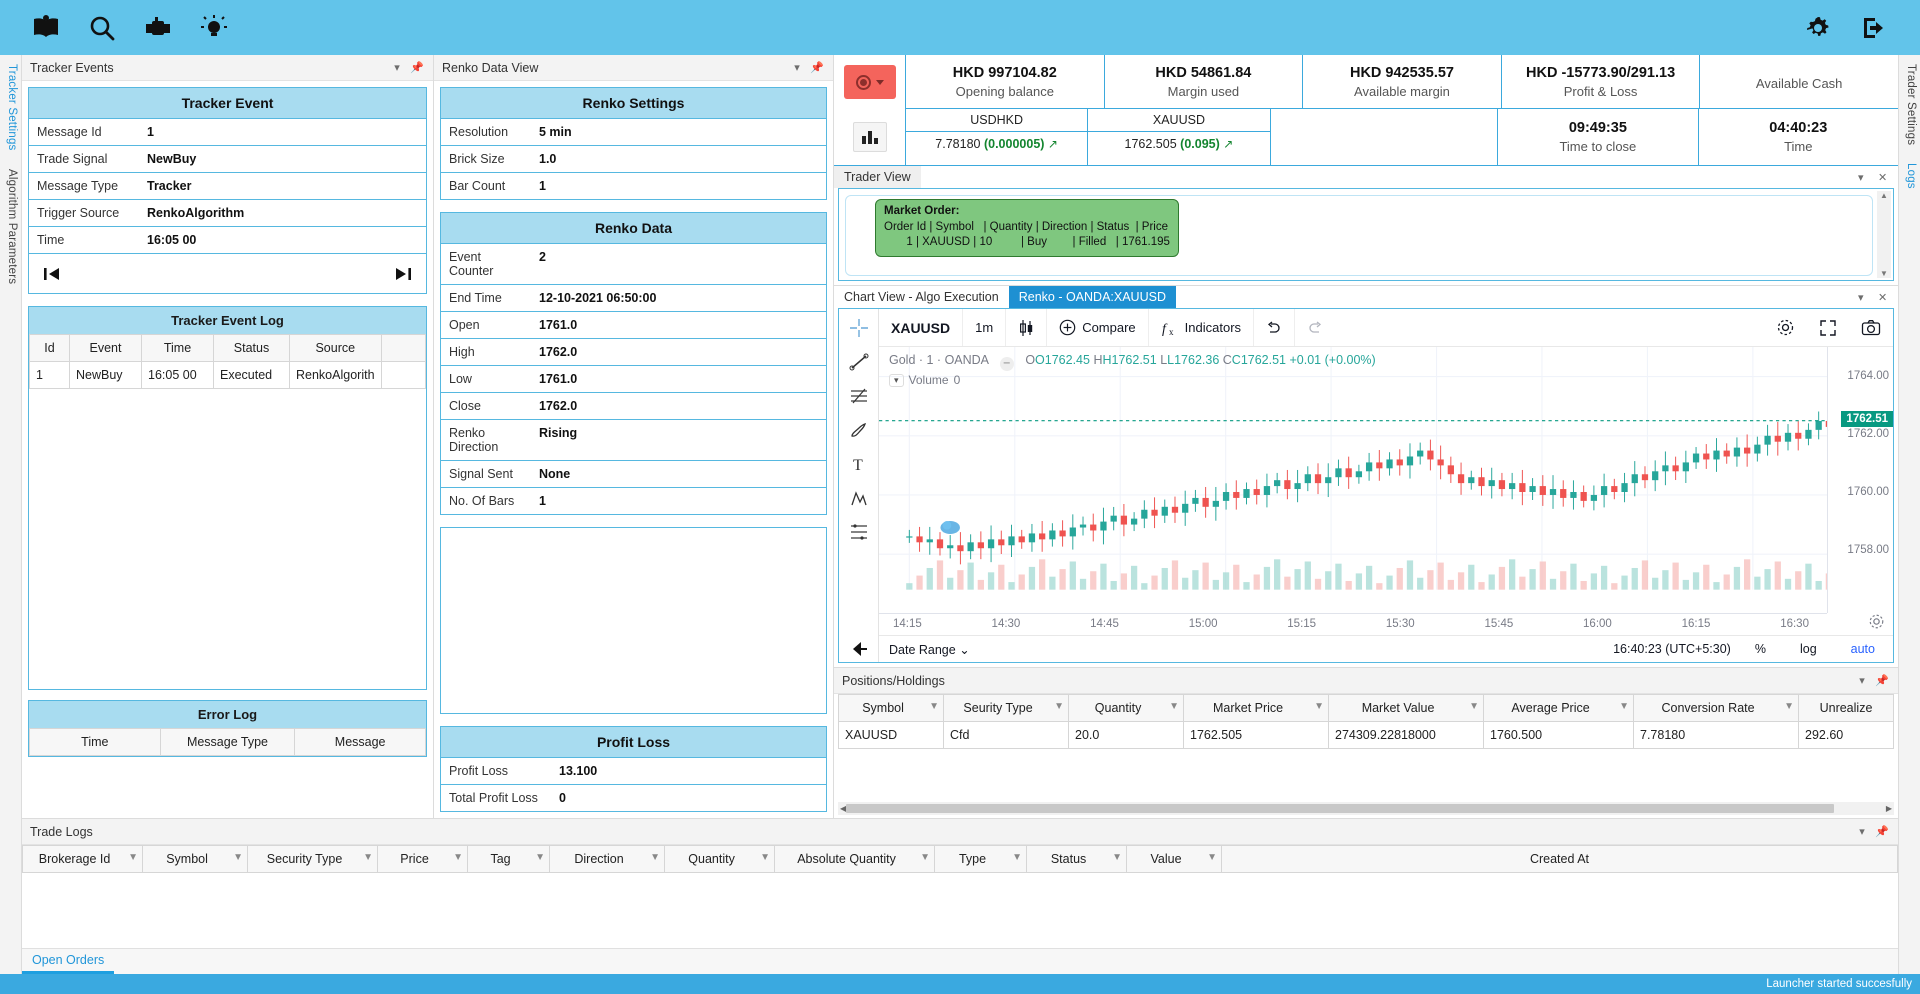 The image size is (1920, 994). What do you see at coordinates (854, 859) in the screenshot?
I see `col-absolute-quantity: Absolute Quantity ▼` at bounding box center [854, 859].